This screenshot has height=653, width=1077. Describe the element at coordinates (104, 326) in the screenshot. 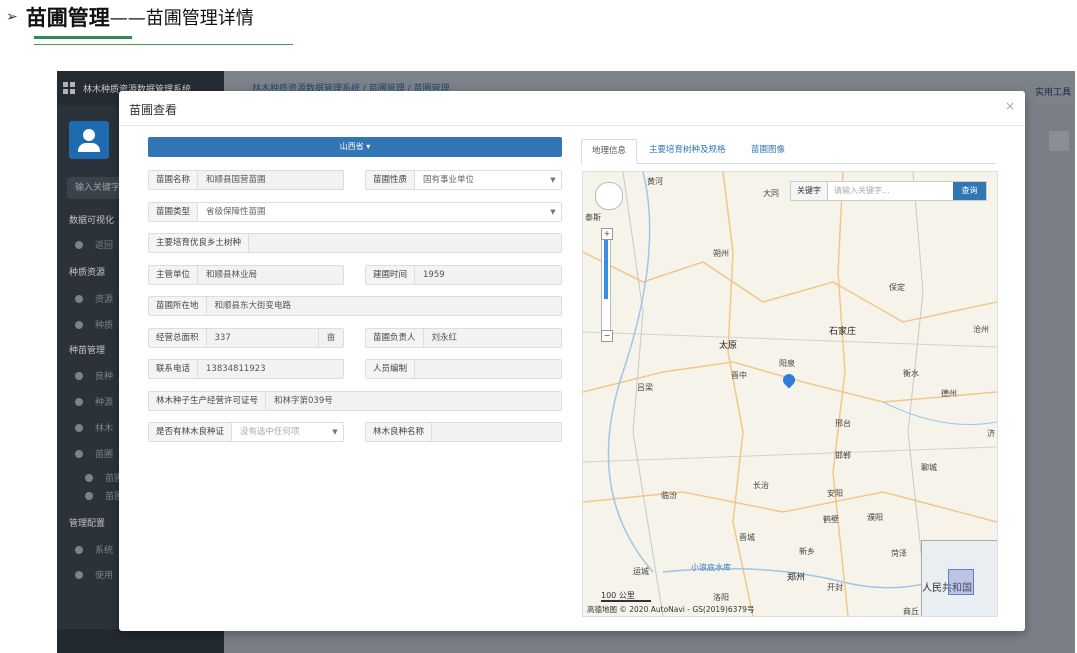

I see `sidebar-item-label: 种质` at that location.